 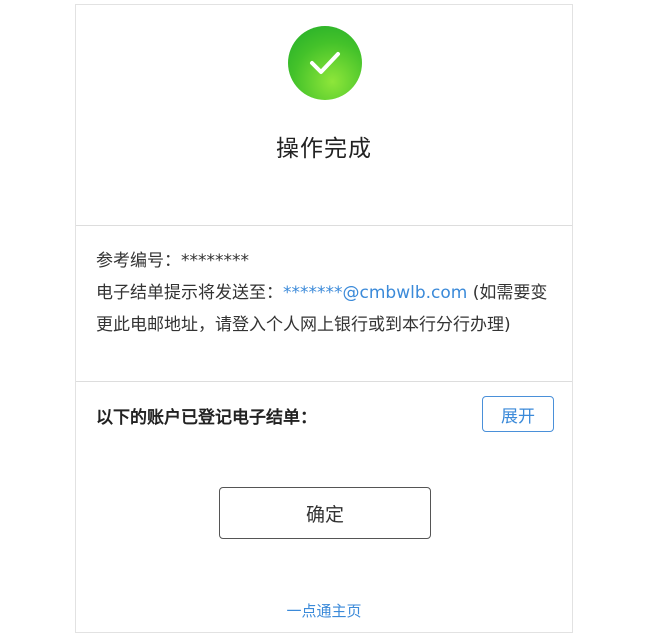 I want to click on confirm-button: 确定, so click(x=325, y=513).